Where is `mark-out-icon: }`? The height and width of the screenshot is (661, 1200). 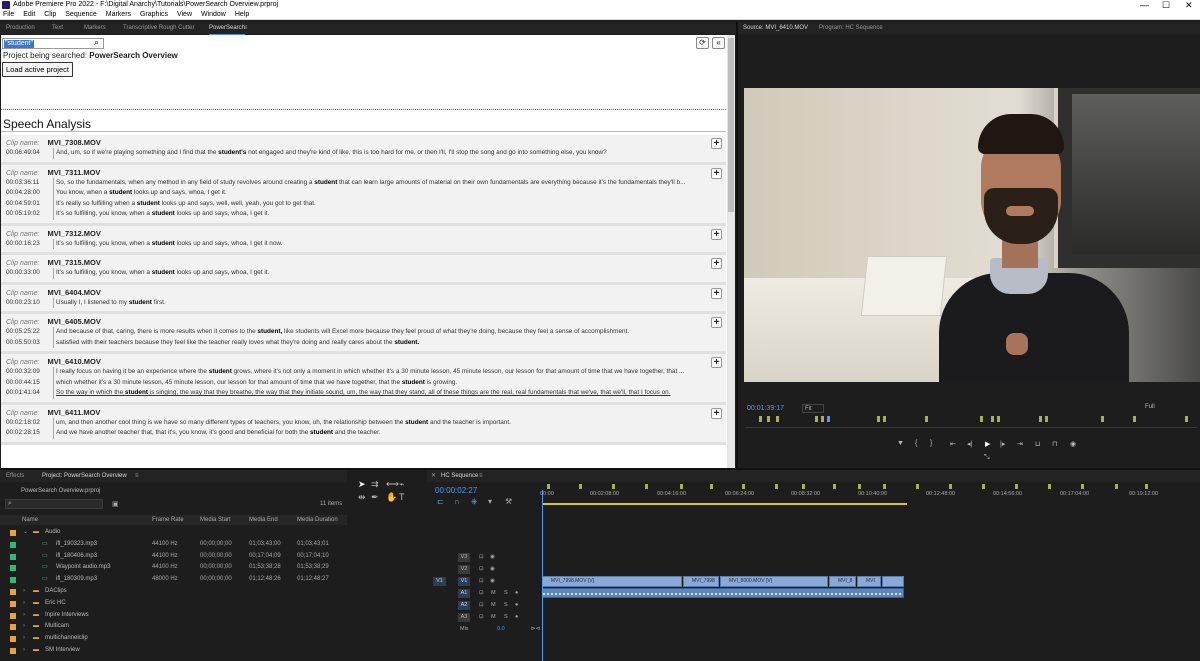 mark-out-icon: } is located at coordinates (931, 443).